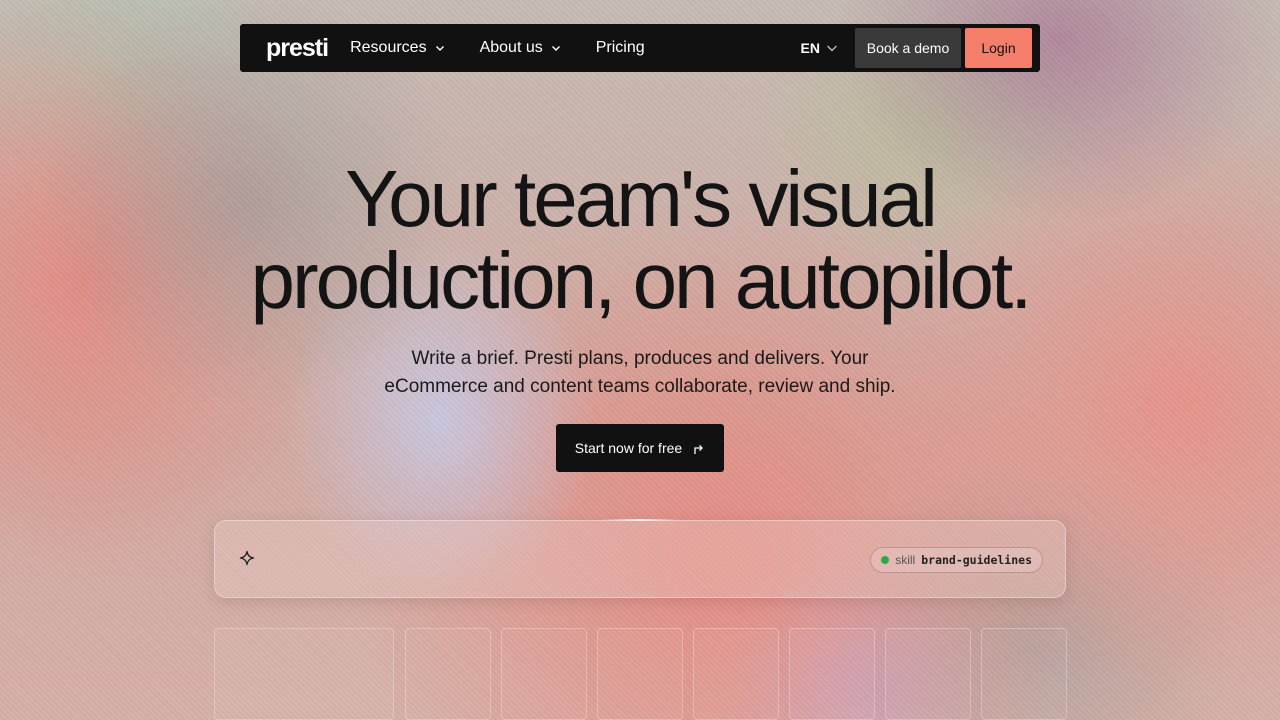 This screenshot has height=720, width=1280. I want to click on language-selector: EN, so click(820, 48).